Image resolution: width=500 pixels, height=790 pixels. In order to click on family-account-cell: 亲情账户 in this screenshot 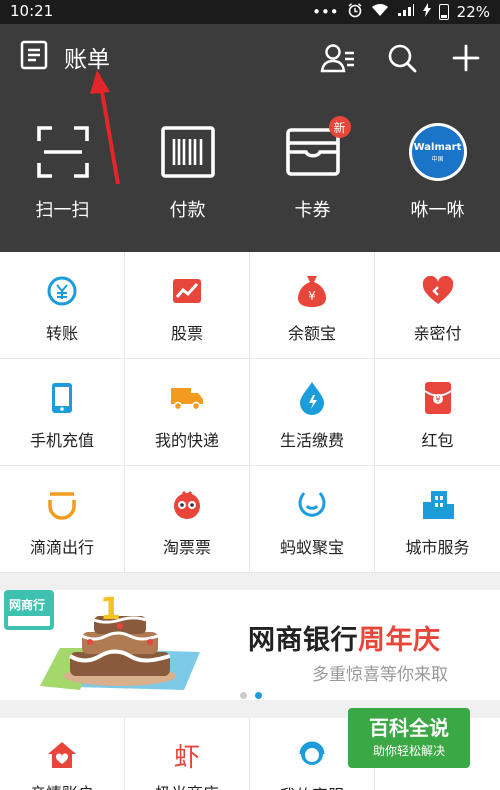, I will do `click(62, 754)`.